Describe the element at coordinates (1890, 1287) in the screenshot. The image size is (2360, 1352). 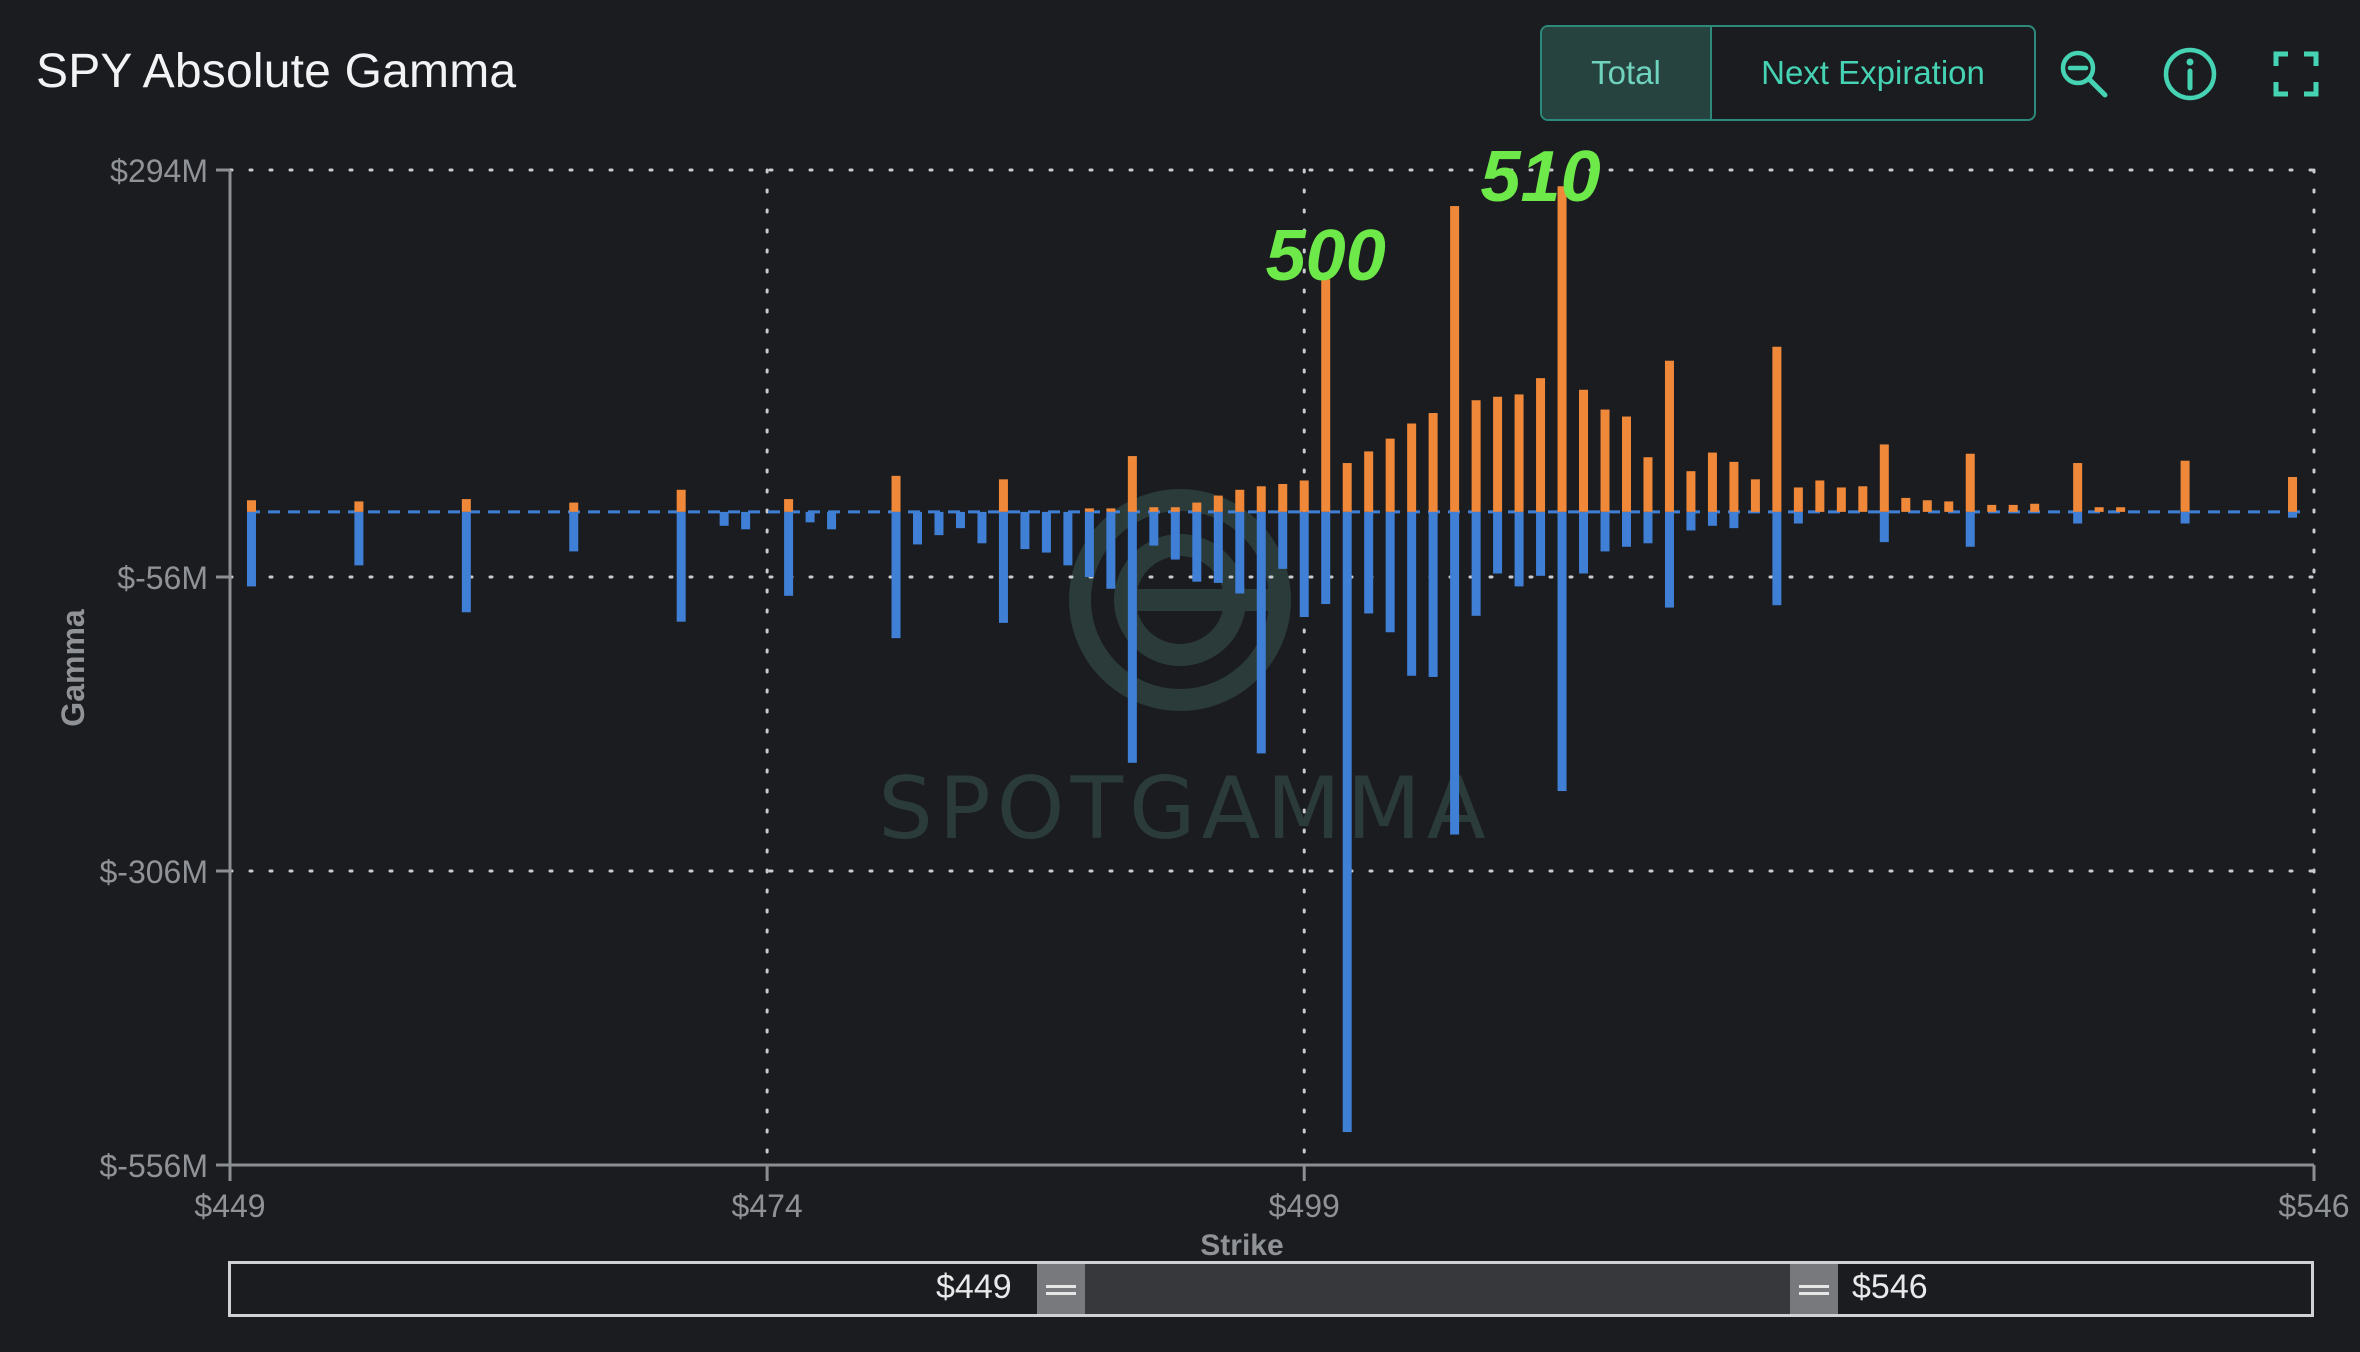
I see `range-max-label: $546` at that location.